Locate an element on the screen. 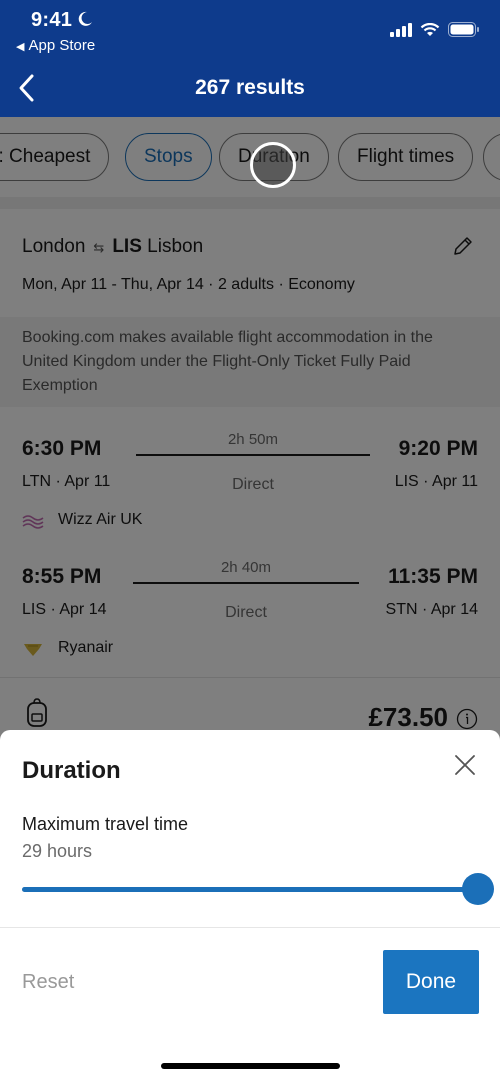  sheet-divider is located at coordinates (250, 927).